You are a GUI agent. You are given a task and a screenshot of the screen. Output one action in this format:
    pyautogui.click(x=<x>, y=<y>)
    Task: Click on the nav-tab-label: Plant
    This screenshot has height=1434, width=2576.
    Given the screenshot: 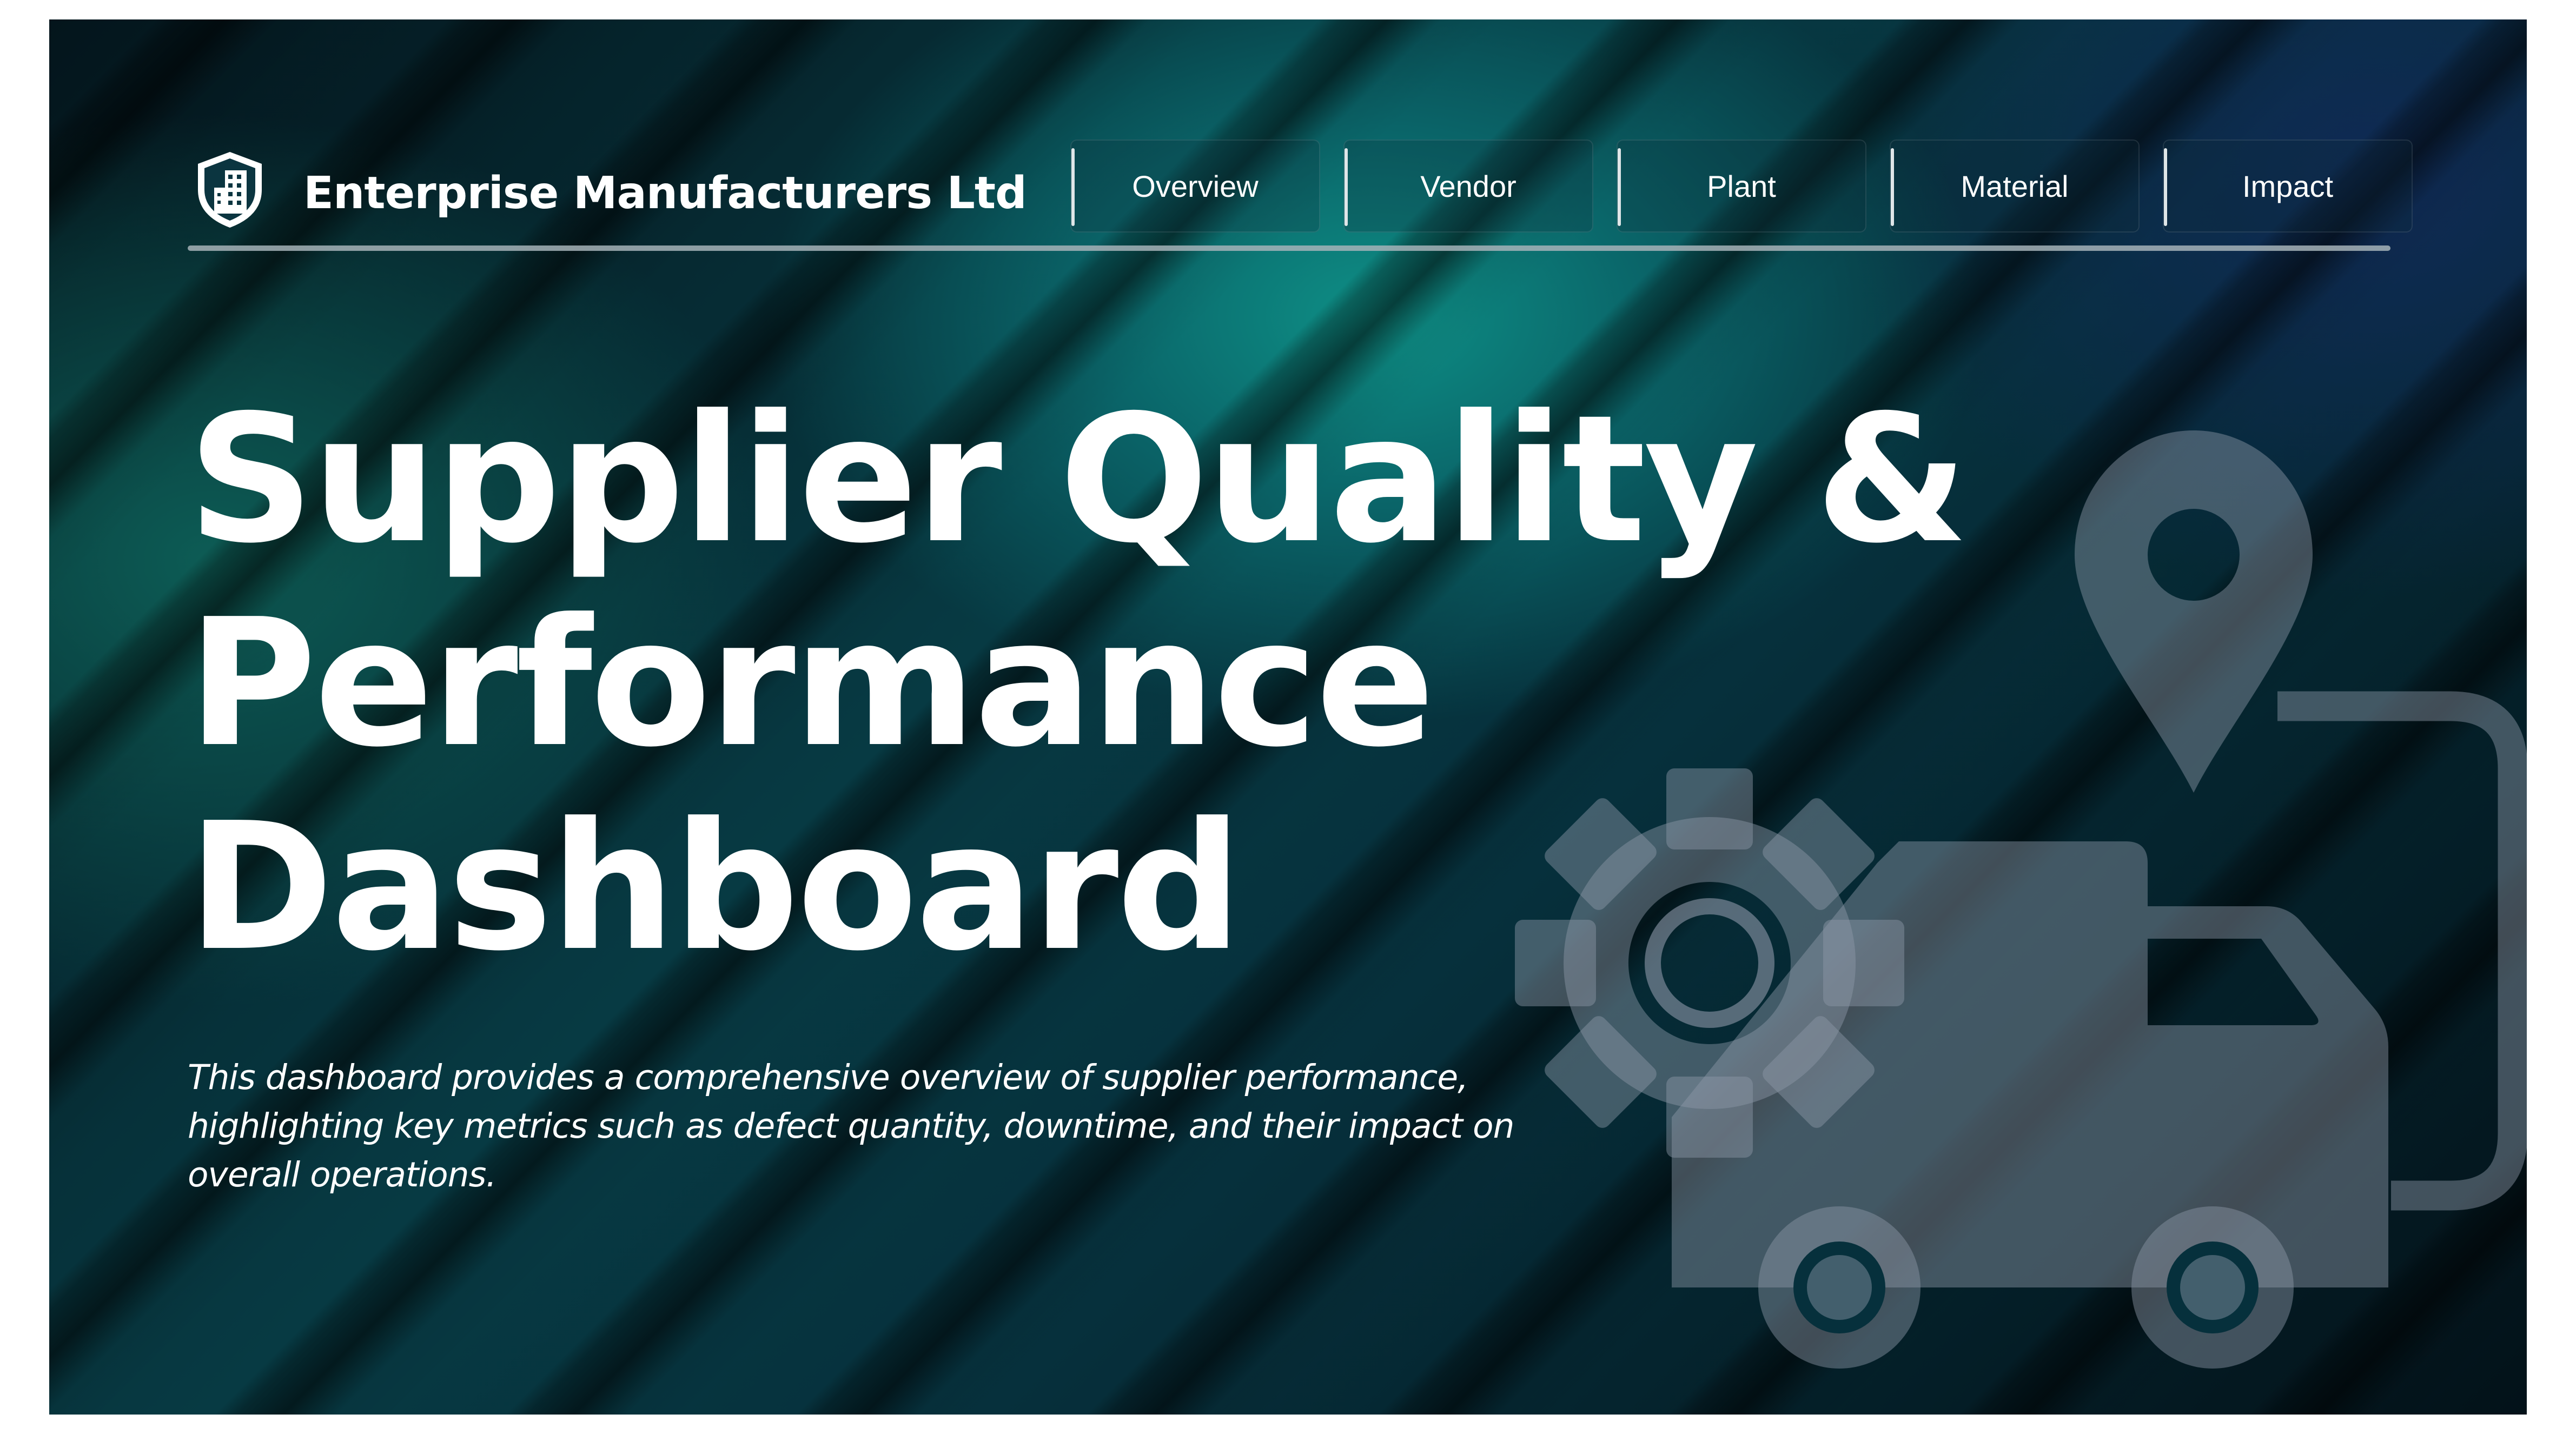 What is the action you would take?
    pyautogui.click(x=1742, y=186)
    